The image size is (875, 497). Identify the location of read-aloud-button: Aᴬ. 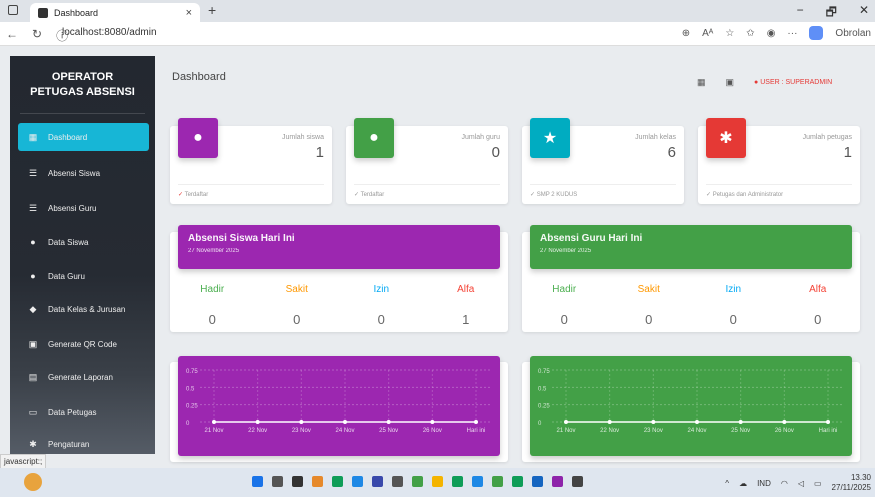
(707, 33).